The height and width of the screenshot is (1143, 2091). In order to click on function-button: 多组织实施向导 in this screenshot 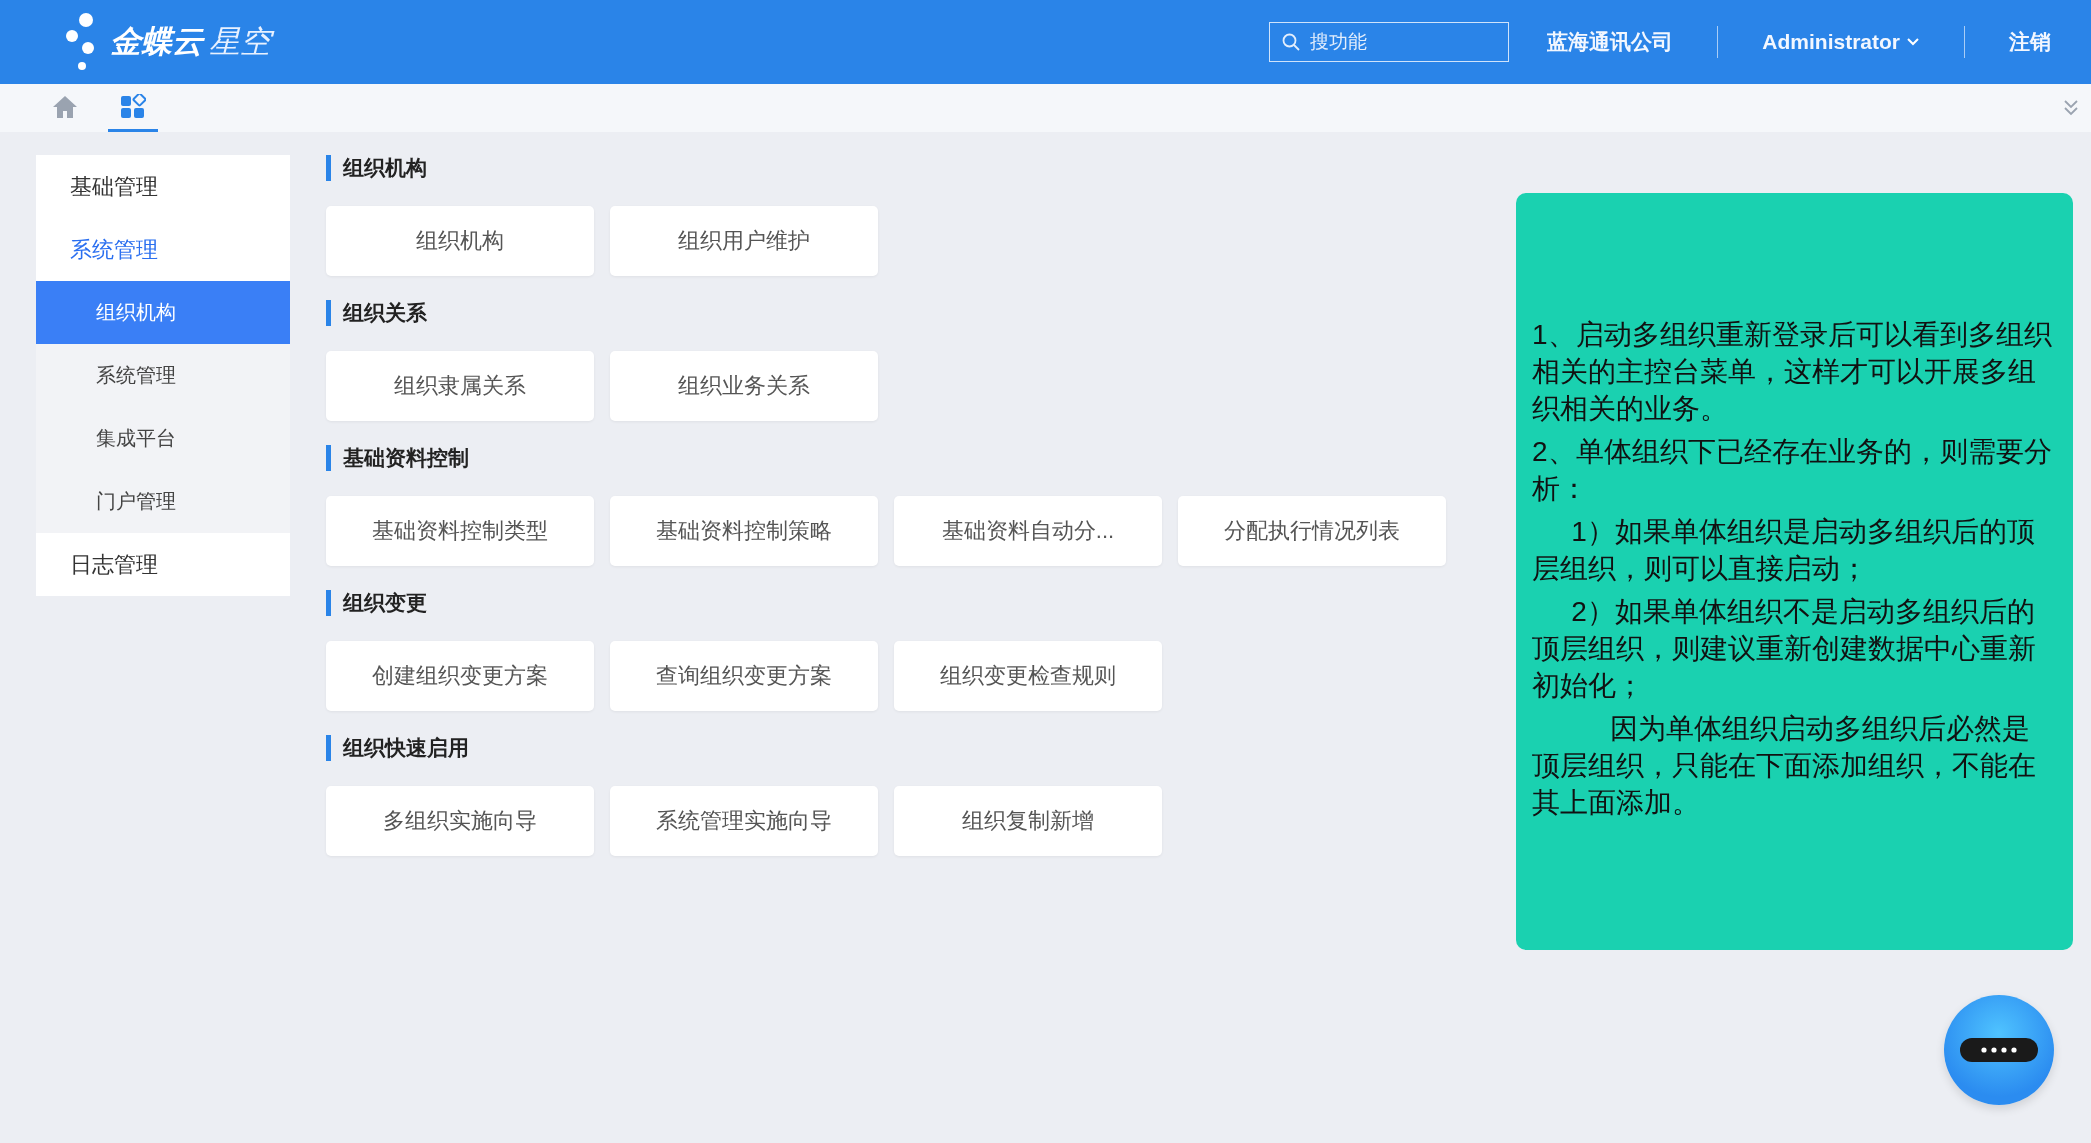, I will do `click(460, 821)`.